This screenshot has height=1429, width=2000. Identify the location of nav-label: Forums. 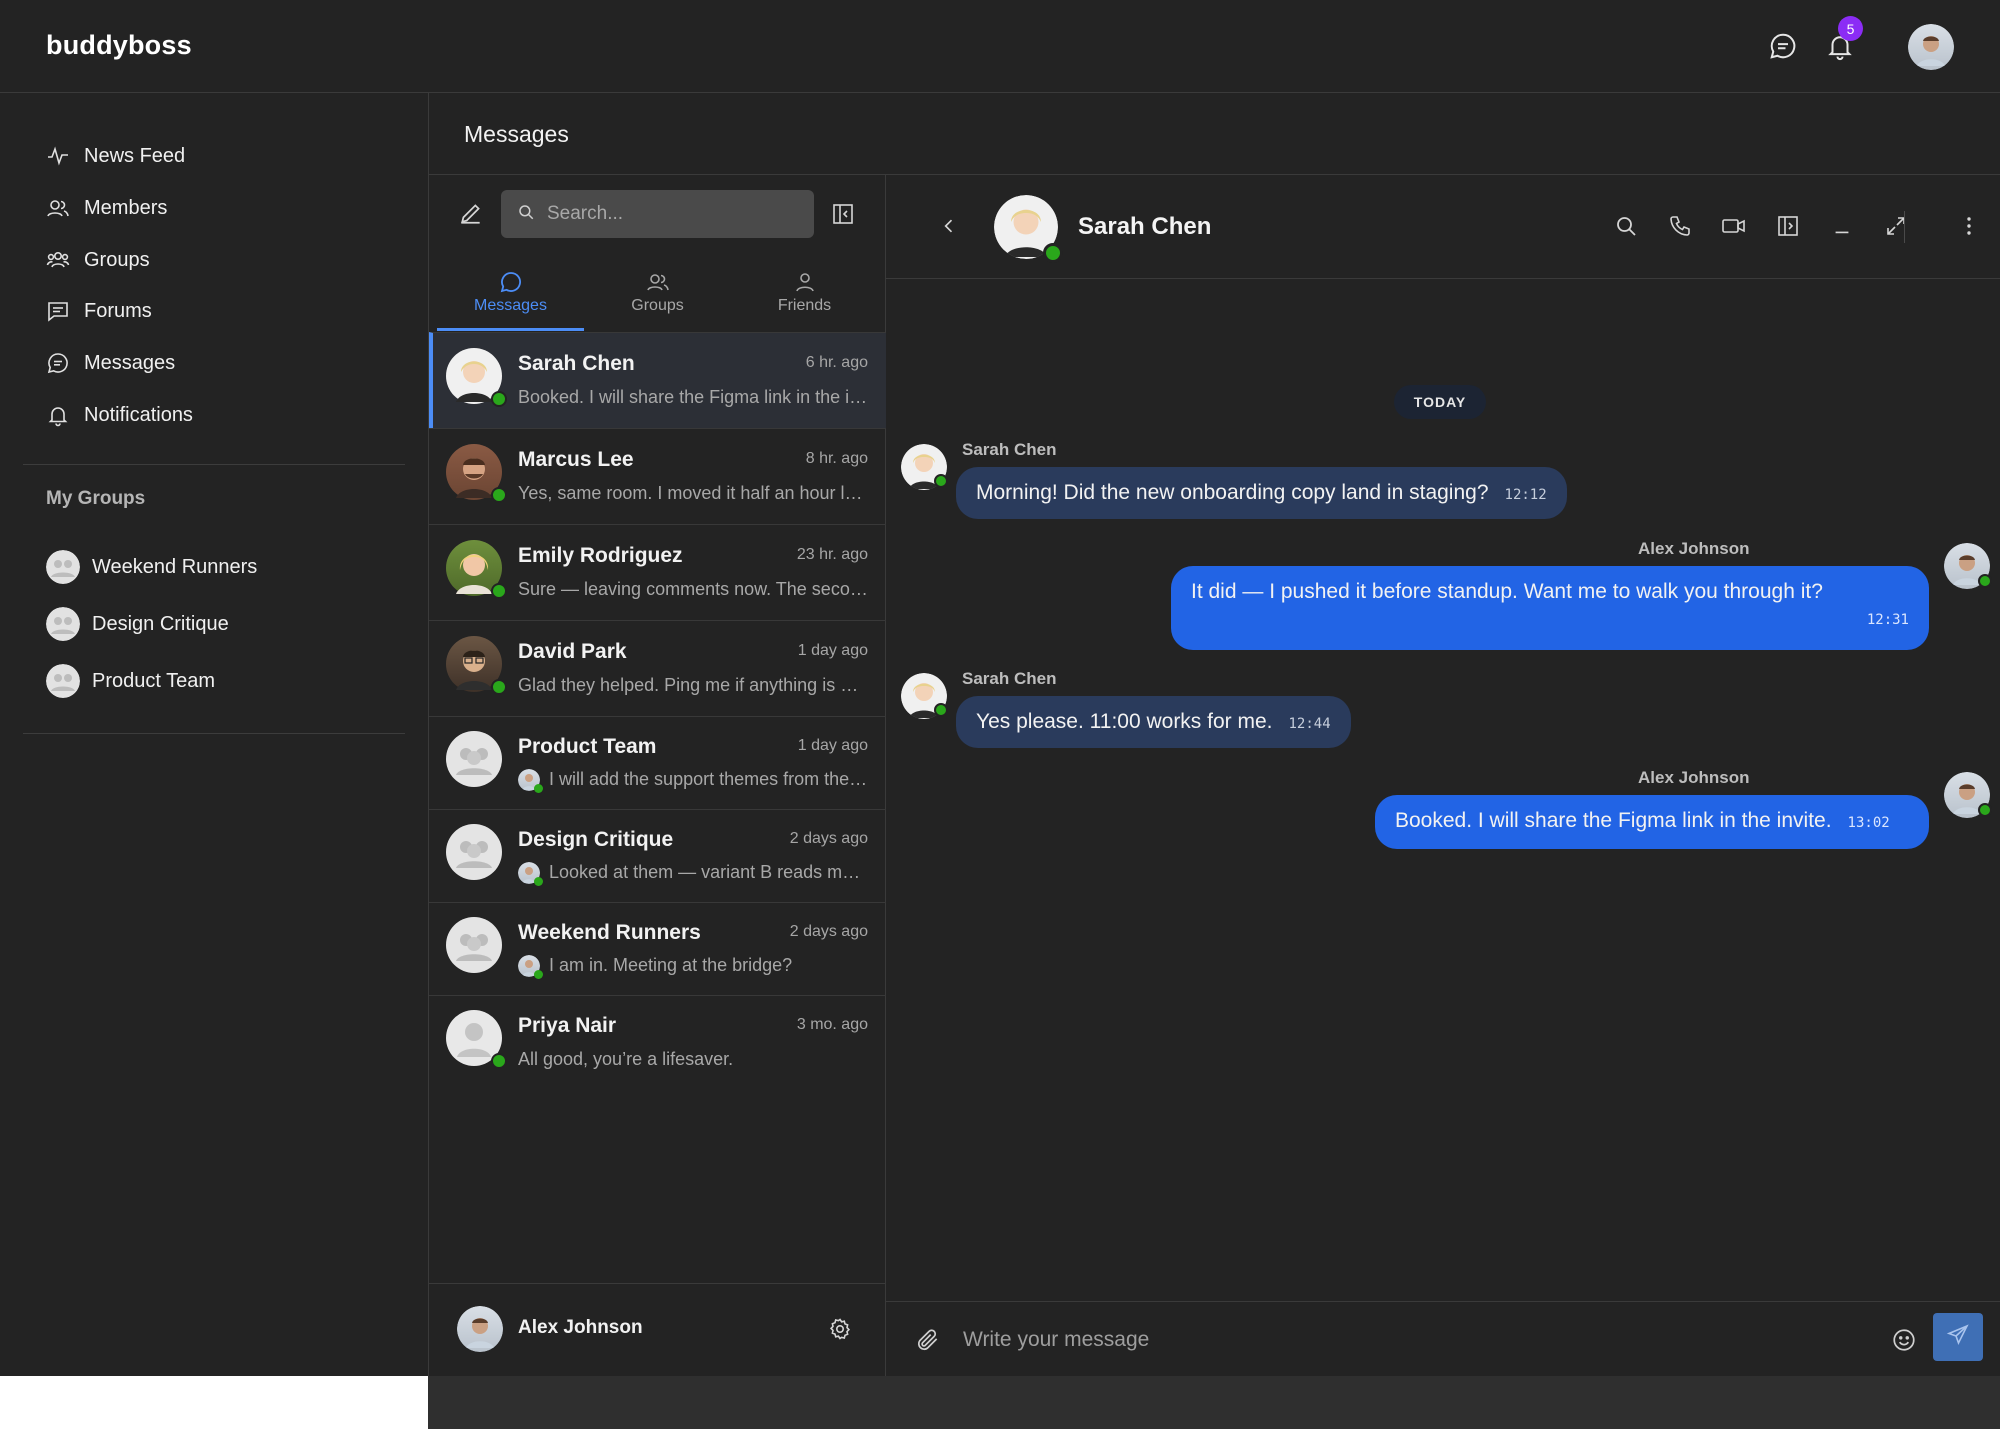
(118, 310).